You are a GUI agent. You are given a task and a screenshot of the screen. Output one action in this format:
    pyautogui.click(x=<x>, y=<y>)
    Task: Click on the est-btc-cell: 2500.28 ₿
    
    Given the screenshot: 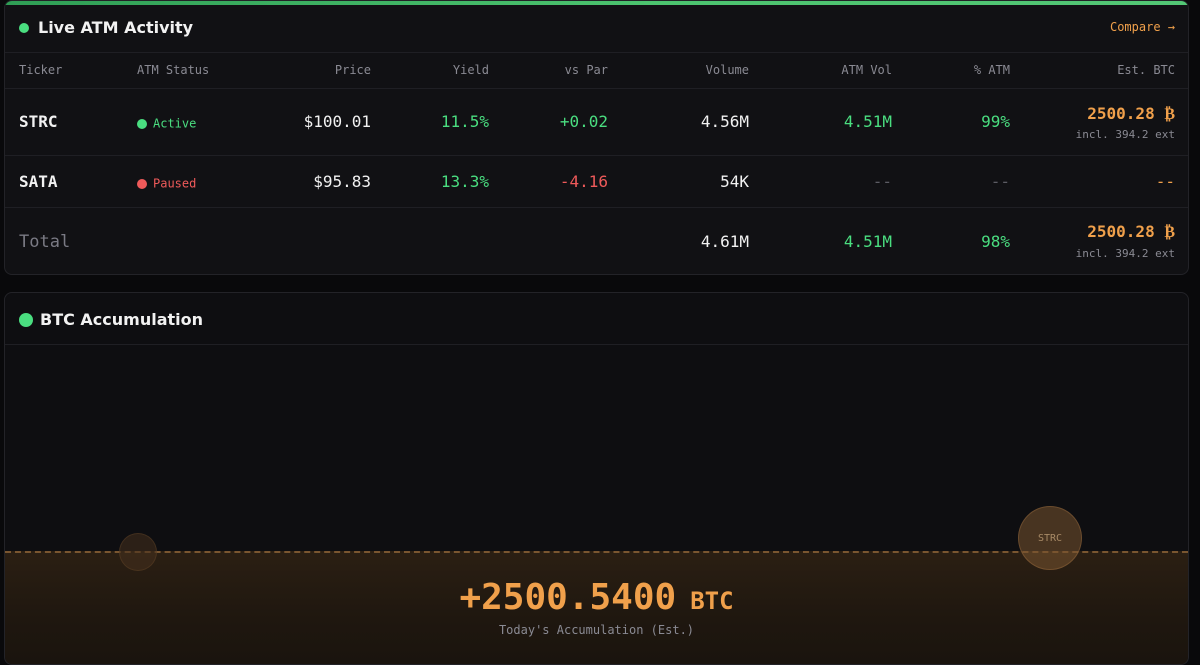 What is the action you would take?
    pyautogui.click(x=1131, y=113)
    